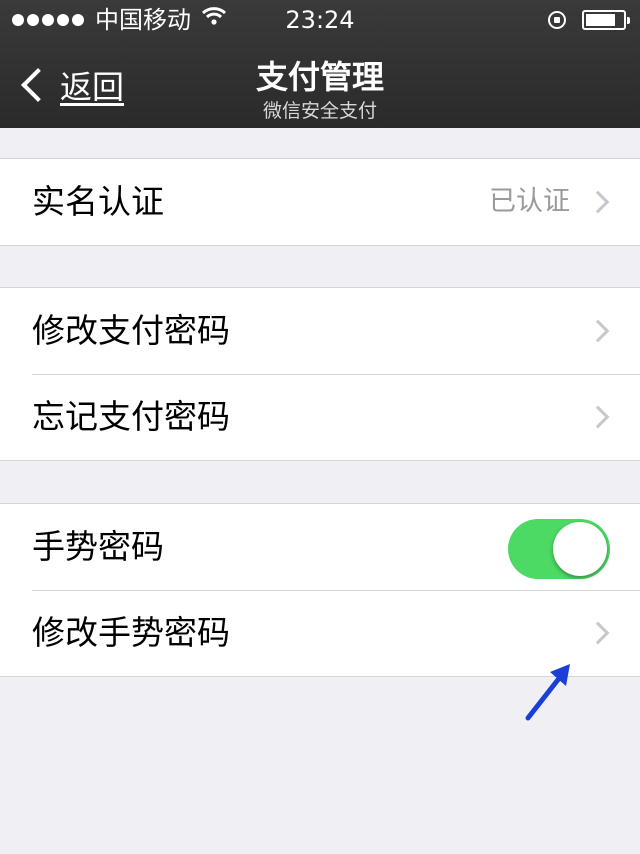  Describe the element at coordinates (319, 111) in the screenshot. I see `page-subtitle: 微信安全支付` at that location.